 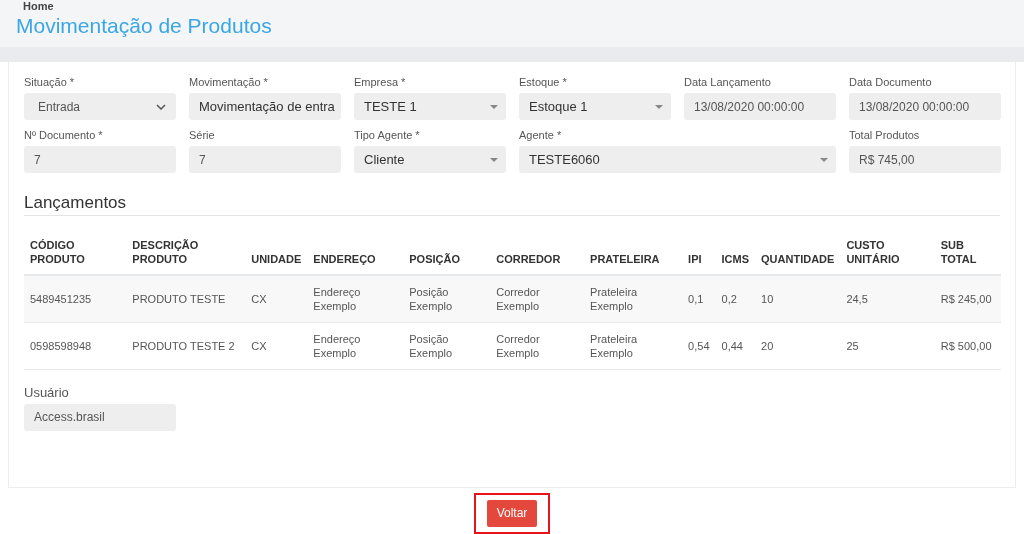 What do you see at coordinates (735, 298) in the screenshot?
I see `table-cell: 0,2` at bounding box center [735, 298].